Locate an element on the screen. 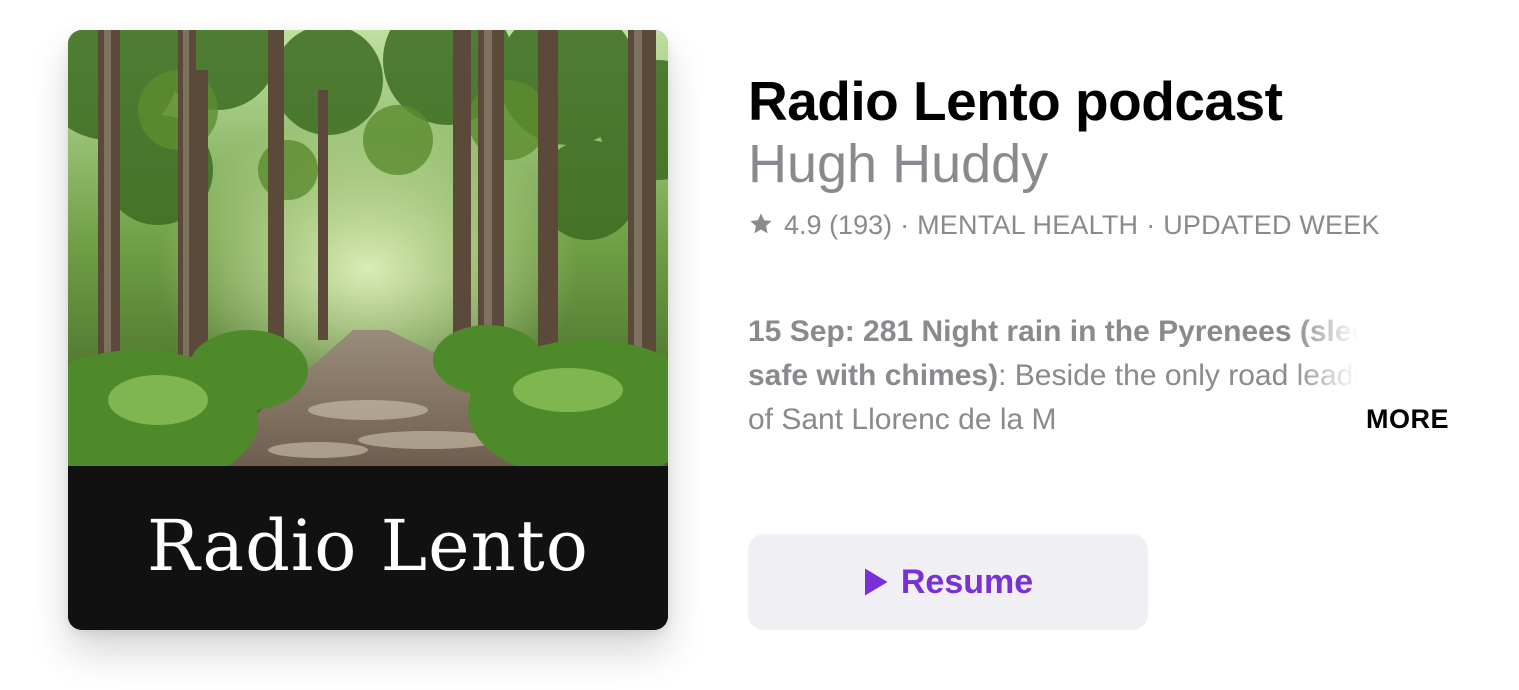  star-icon is located at coordinates (761, 223).